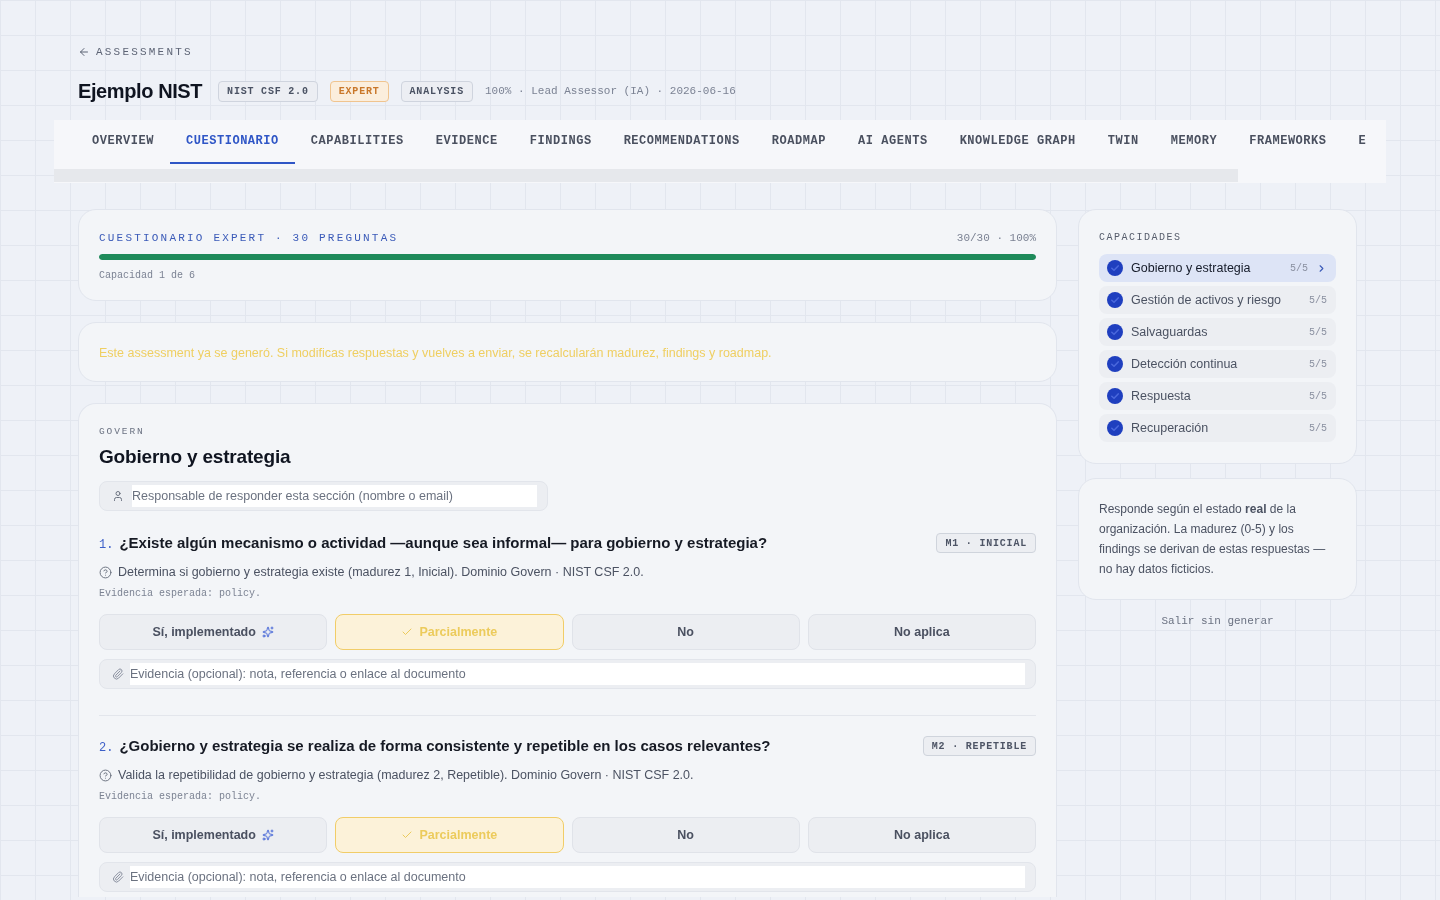 The image size is (1440, 900). I want to click on progress-reading: 30/30 · 100%, so click(996, 238).